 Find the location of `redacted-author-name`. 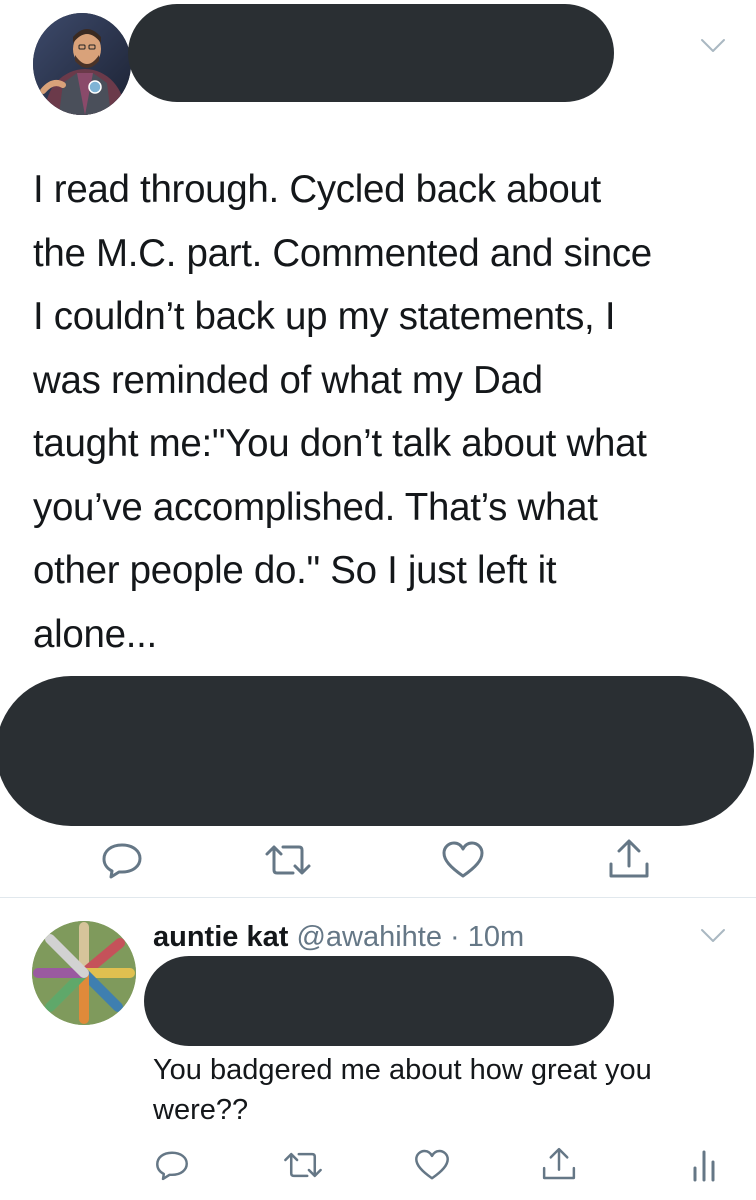

redacted-author-name is located at coordinates (371, 53).